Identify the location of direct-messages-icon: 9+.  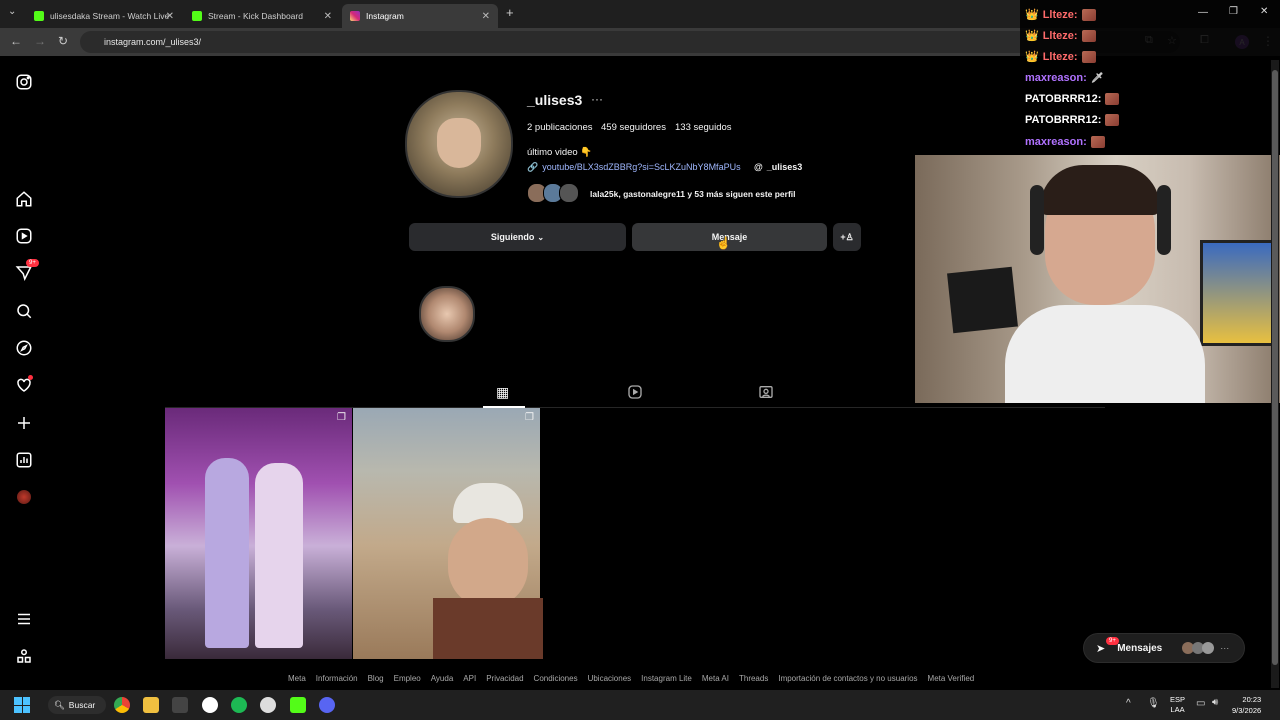
(26, 271).